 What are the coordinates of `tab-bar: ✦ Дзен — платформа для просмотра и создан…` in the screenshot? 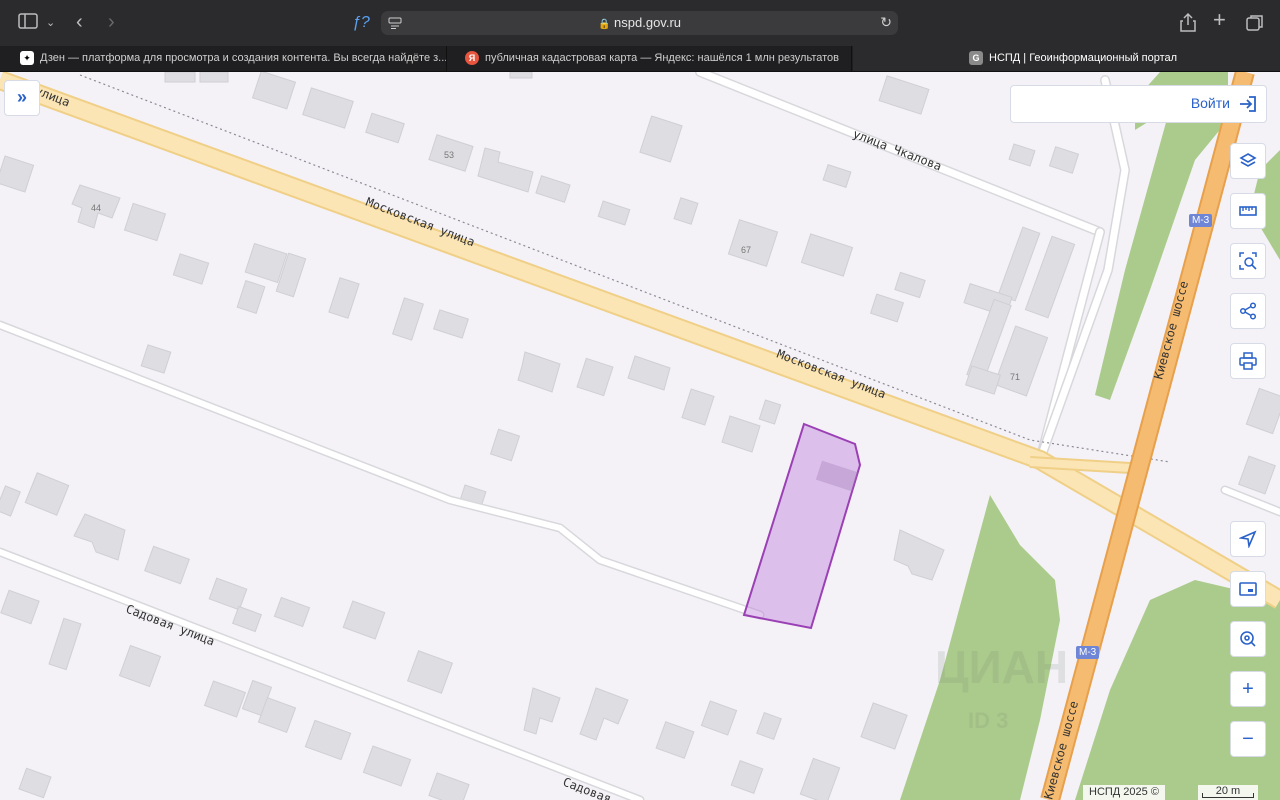 It's located at (640, 59).